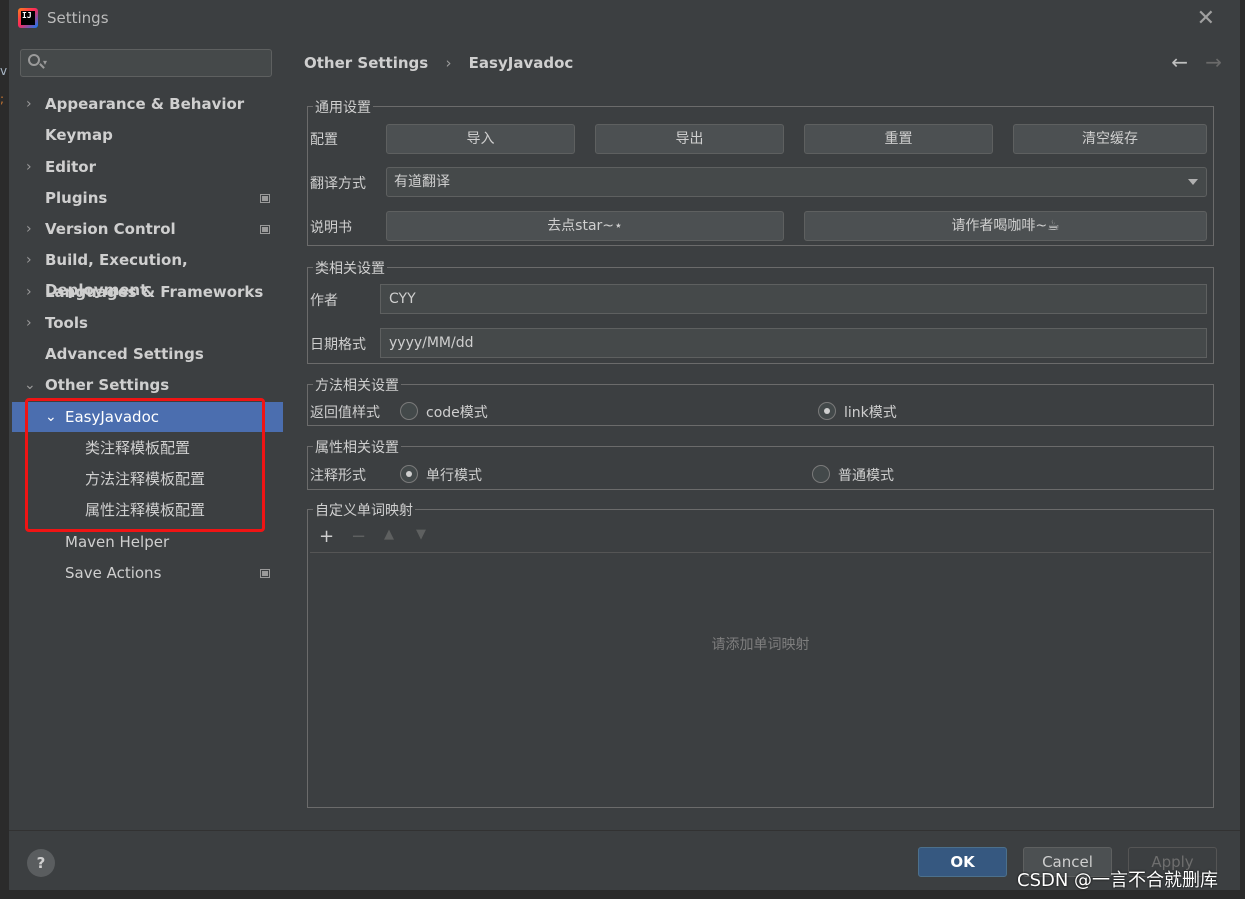  I want to click on sidebar-item-keymap: Keymap, so click(146, 135).